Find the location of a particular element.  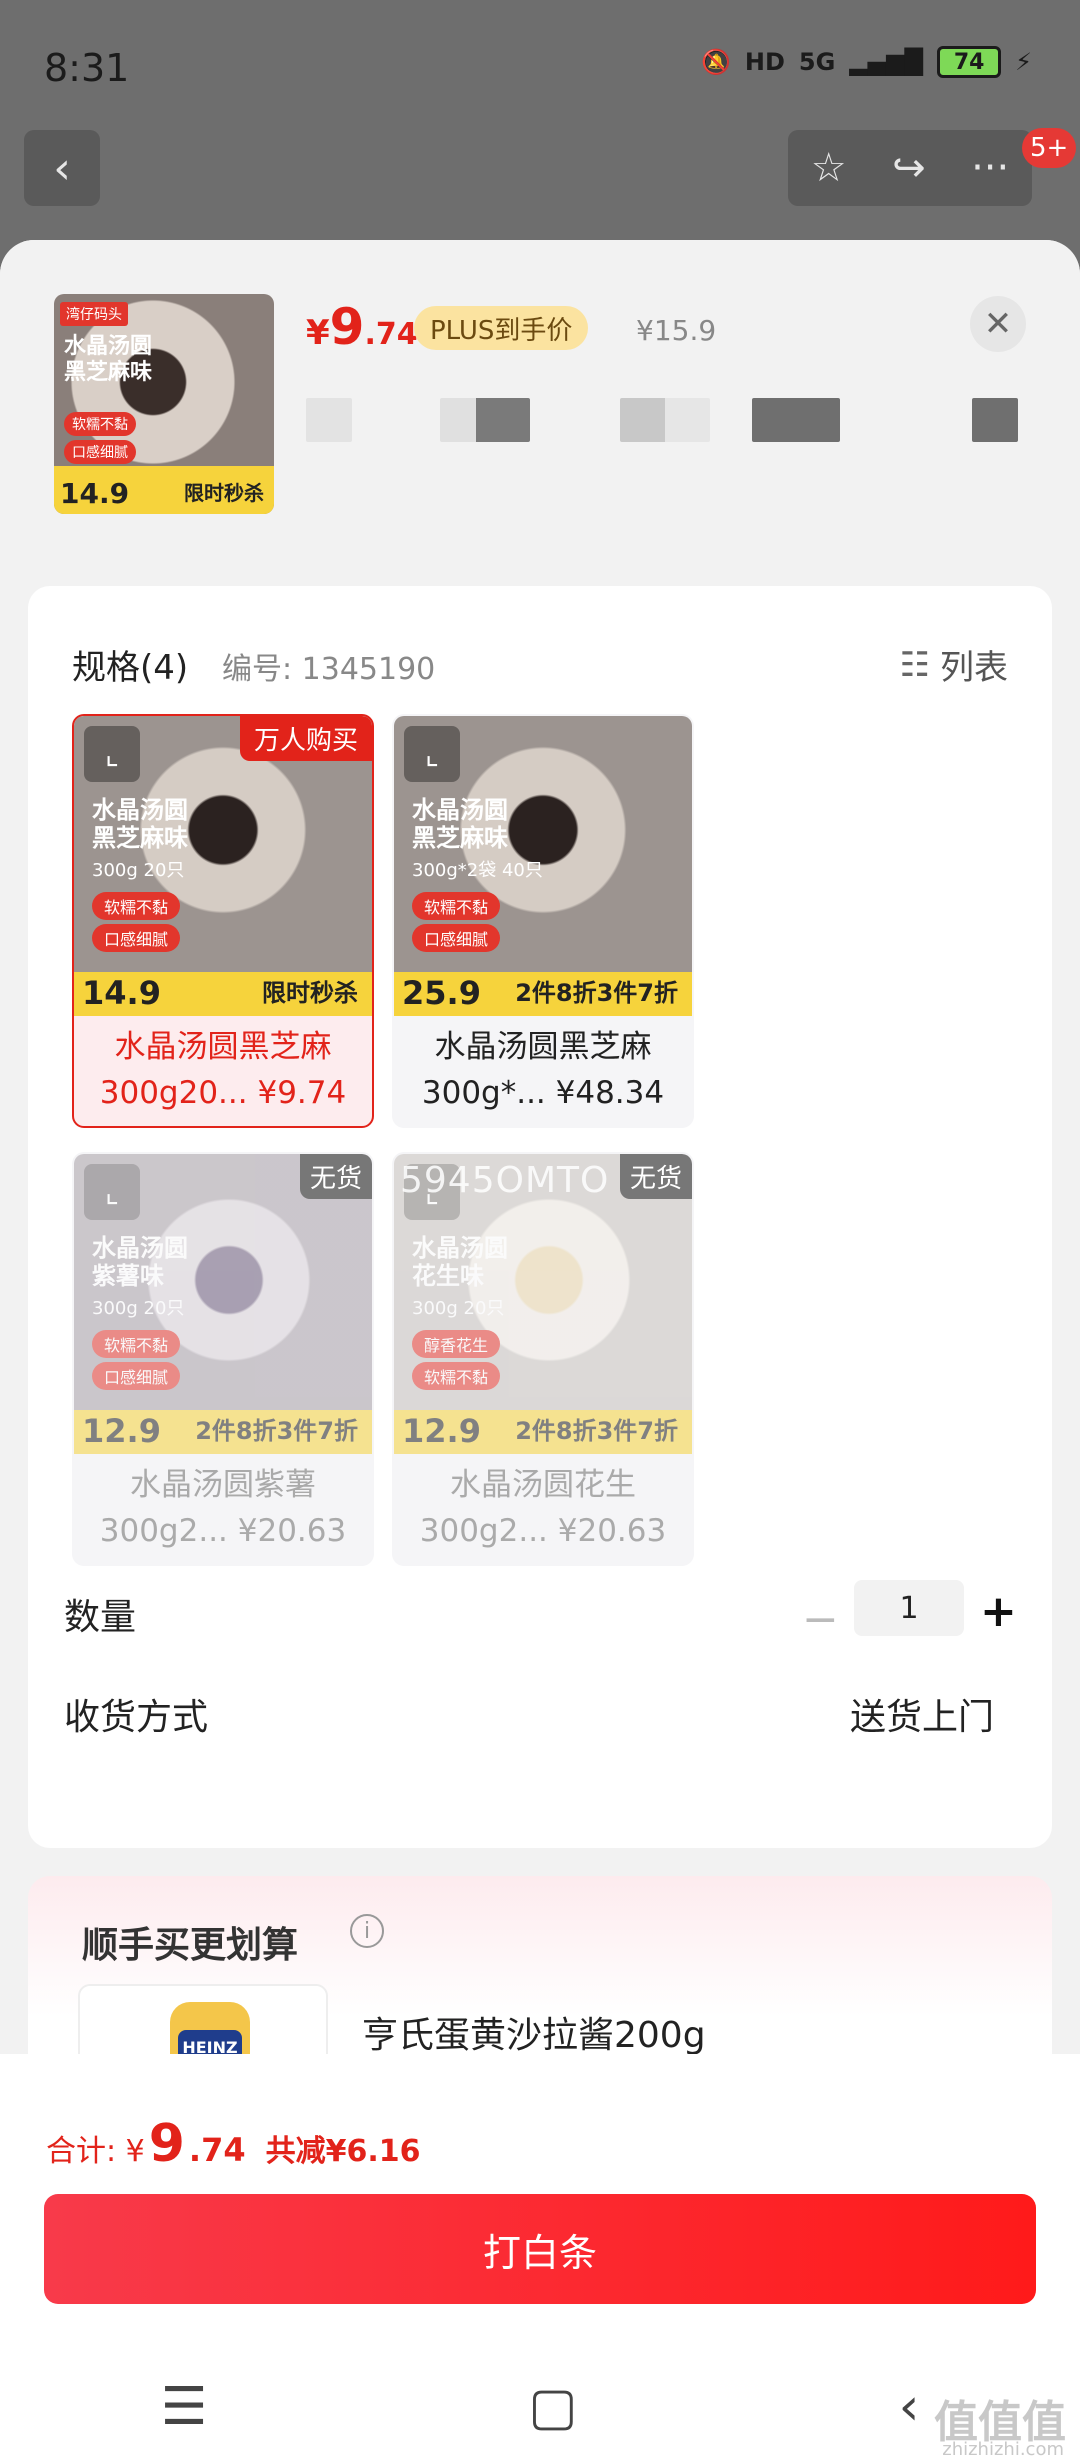

close-icon: ✕ is located at coordinates (998, 324).